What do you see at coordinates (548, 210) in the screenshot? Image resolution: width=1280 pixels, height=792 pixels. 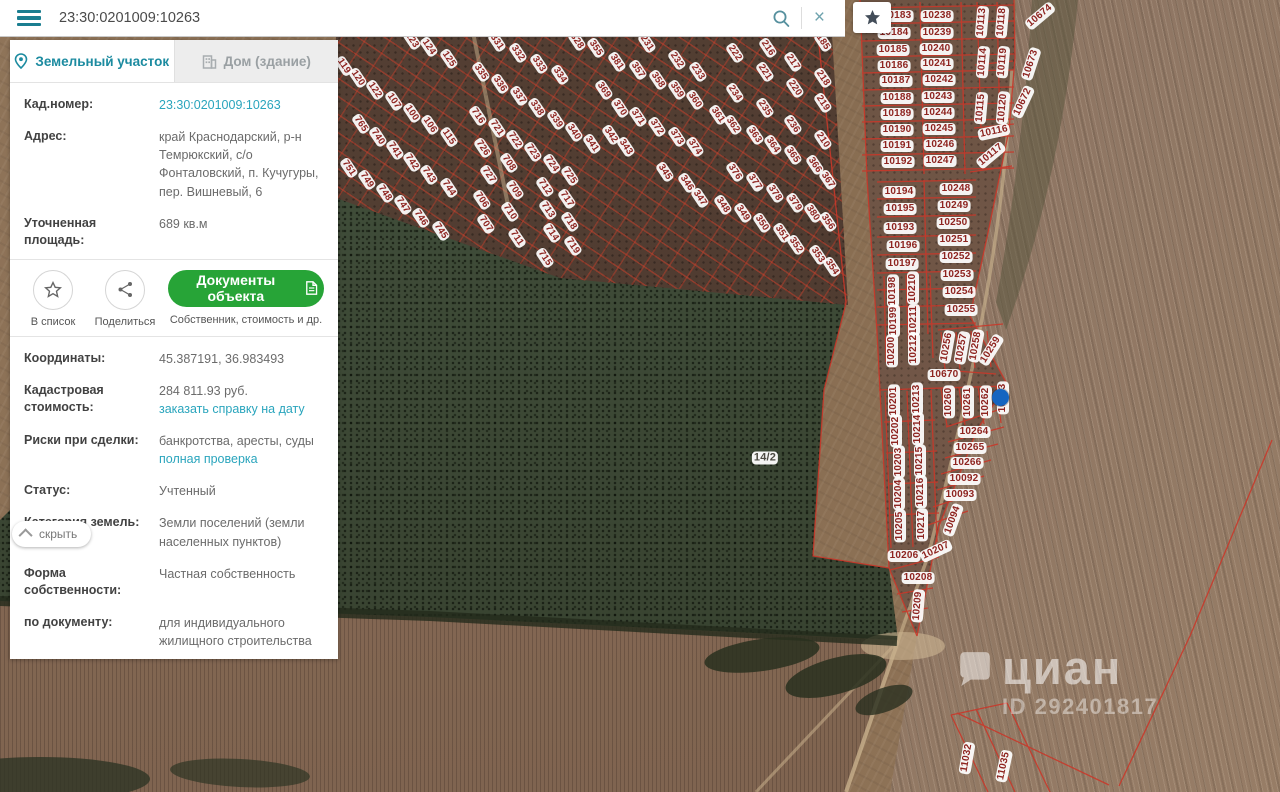 I see `parcel-label: 713` at bounding box center [548, 210].